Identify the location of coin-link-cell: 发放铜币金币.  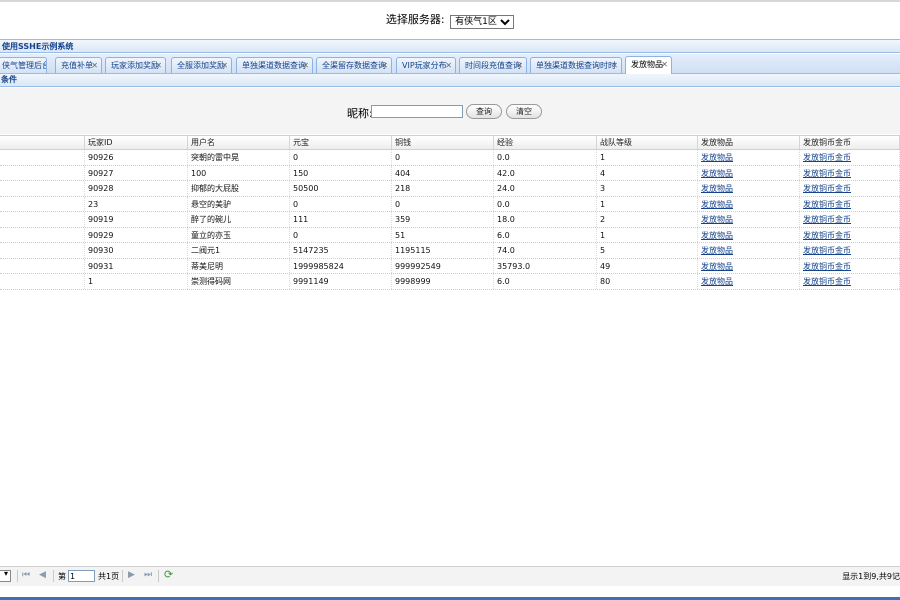
(850, 219).